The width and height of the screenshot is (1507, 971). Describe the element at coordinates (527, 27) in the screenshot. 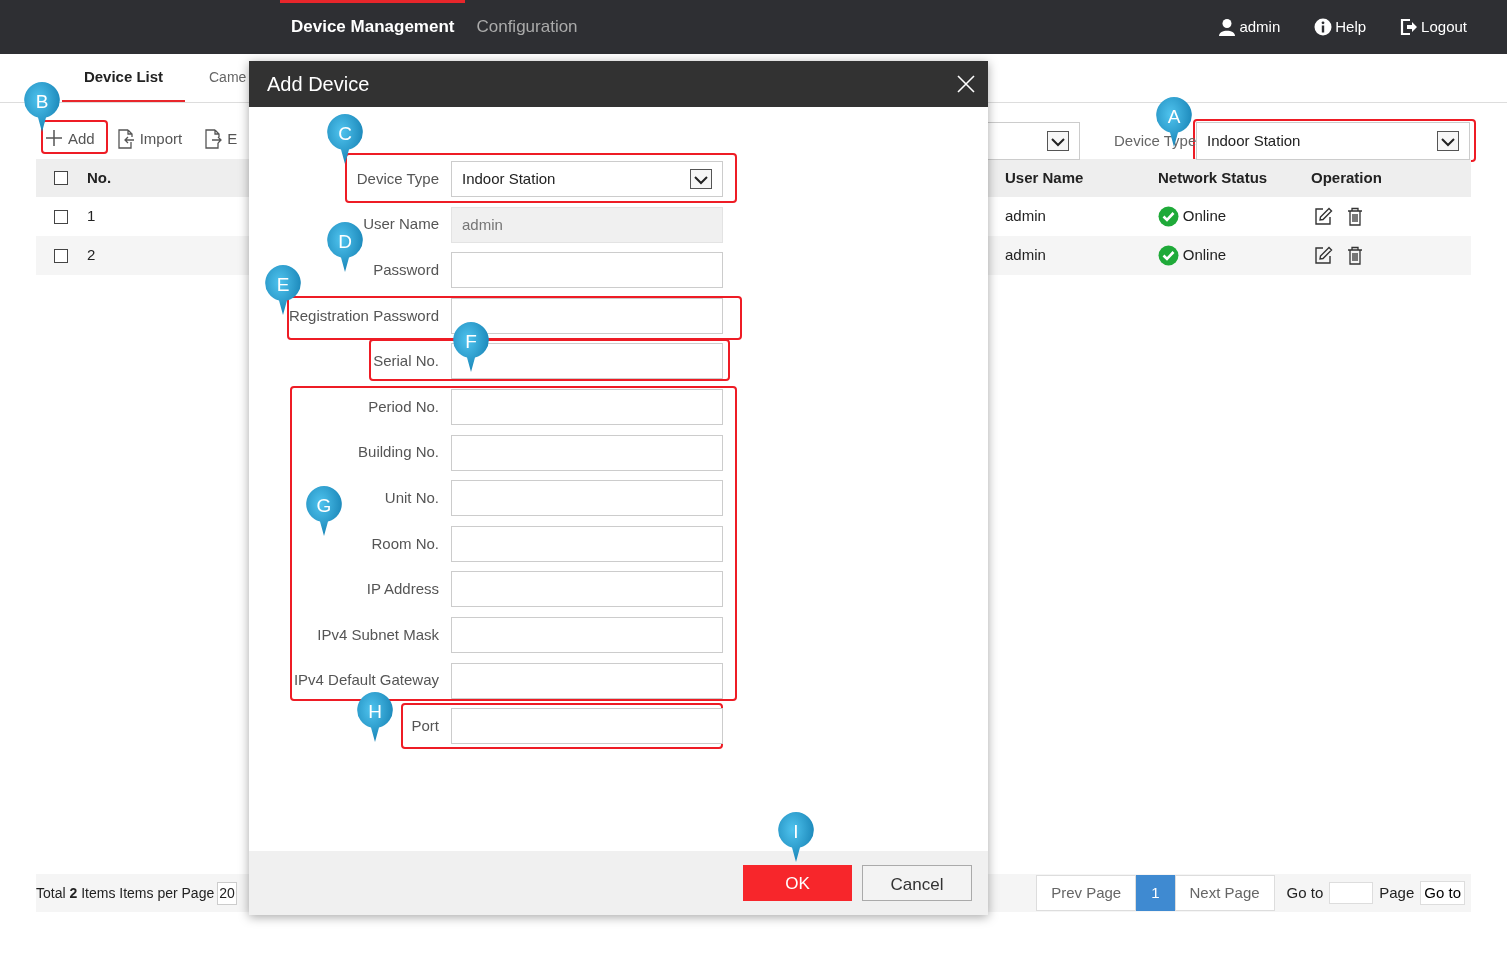

I see `nav-tab: Configuration` at that location.